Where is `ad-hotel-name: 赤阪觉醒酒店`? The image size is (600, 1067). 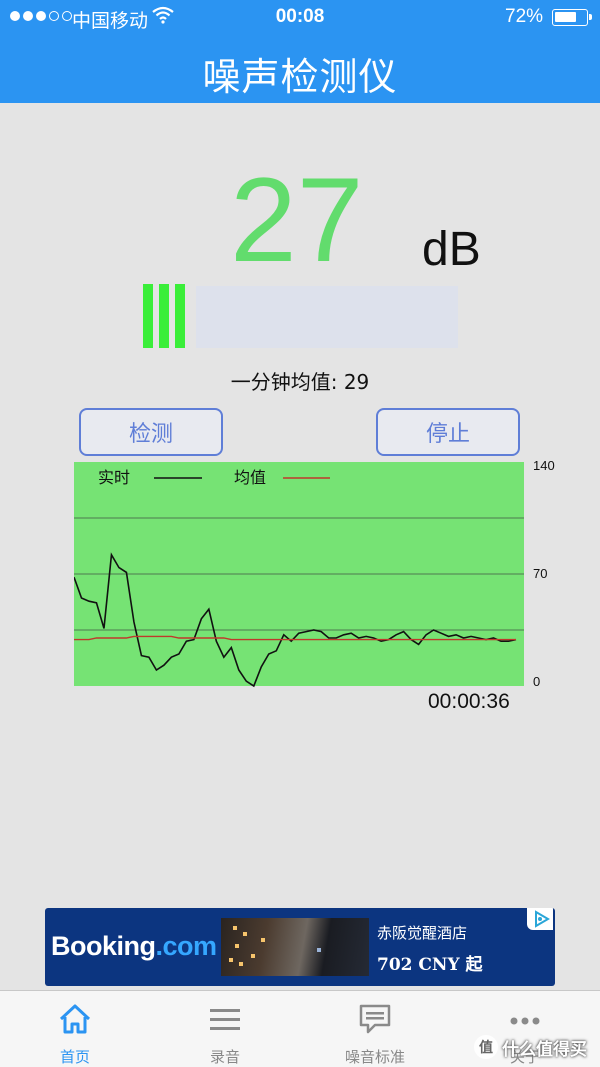 ad-hotel-name: 赤阪觉醒酒店 is located at coordinates (422, 933).